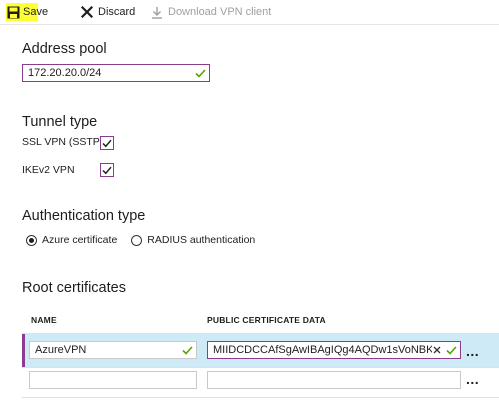 This screenshot has height=403, width=499. Describe the element at coordinates (36, 12) in the screenshot. I see `save-label: Save` at that location.